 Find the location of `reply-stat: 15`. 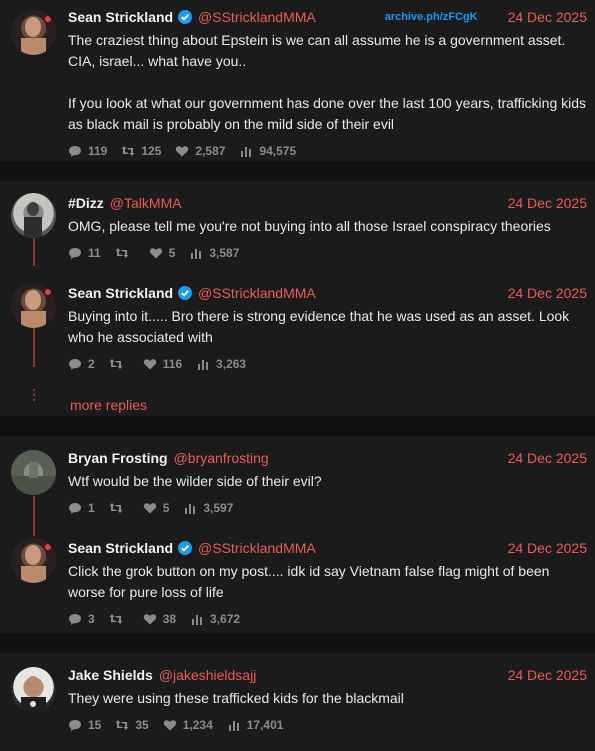

reply-stat: 15 is located at coordinates (84, 725).